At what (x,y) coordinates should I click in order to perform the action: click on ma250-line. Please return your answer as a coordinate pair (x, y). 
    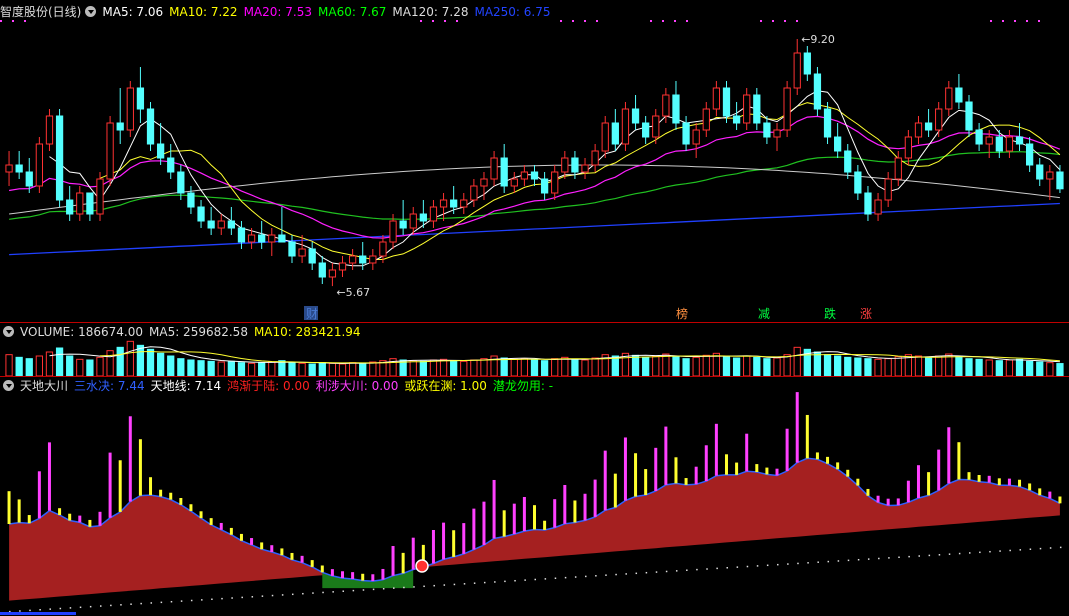
    Looking at the image, I should click on (534, 229).